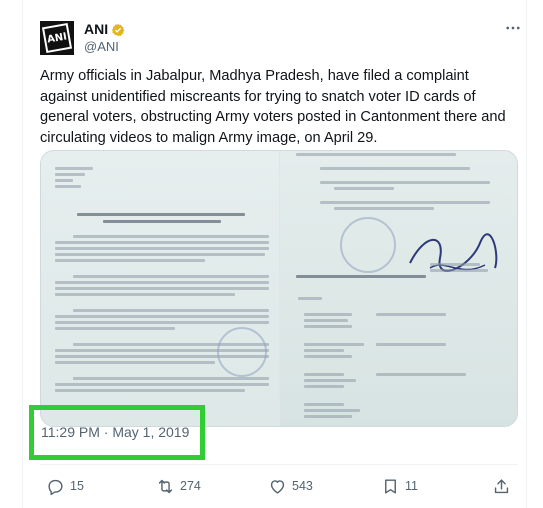 The width and height of the screenshot is (543, 508). I want to click on bookmark-count: 11, so click(411, 486).